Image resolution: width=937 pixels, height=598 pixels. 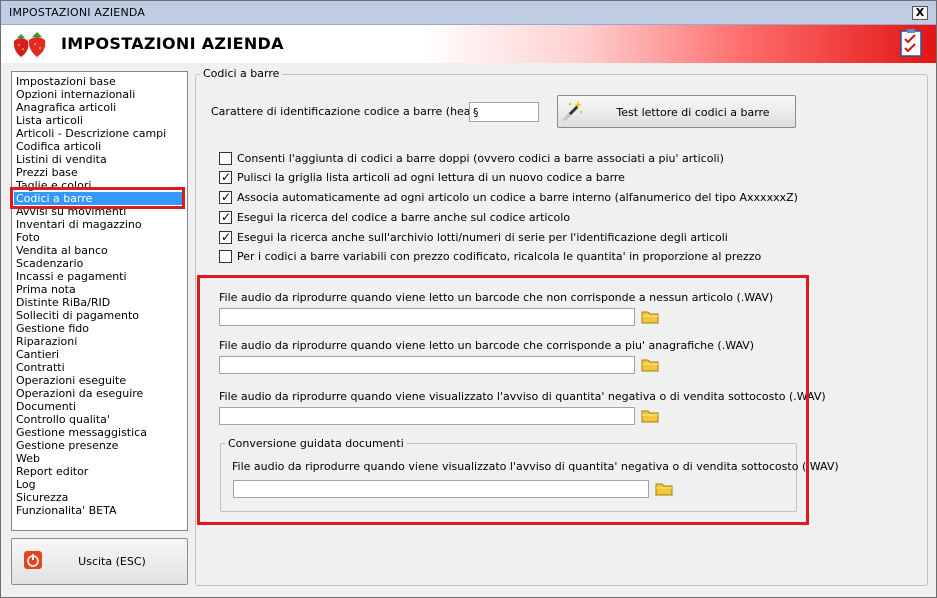 I want to click on sidebar-item-listini-di-vendita: Listini di vendita, so click(x=61, y=159).